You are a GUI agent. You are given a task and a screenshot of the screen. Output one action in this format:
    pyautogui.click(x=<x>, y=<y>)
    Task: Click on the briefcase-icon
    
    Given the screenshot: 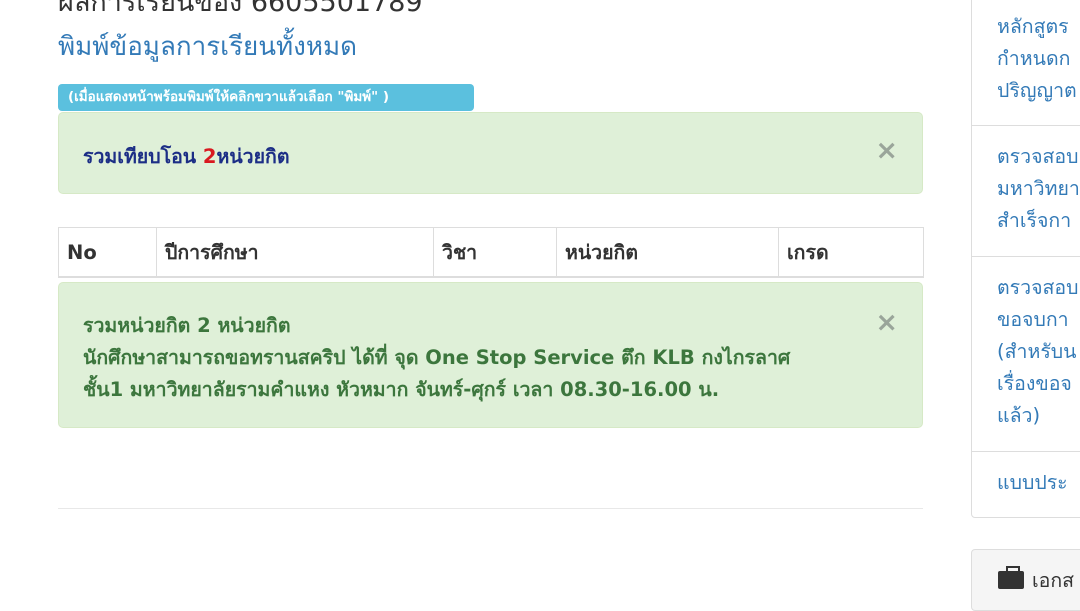 What is the action you would take?
    pyautogui.click(x=1011, y=577)
    